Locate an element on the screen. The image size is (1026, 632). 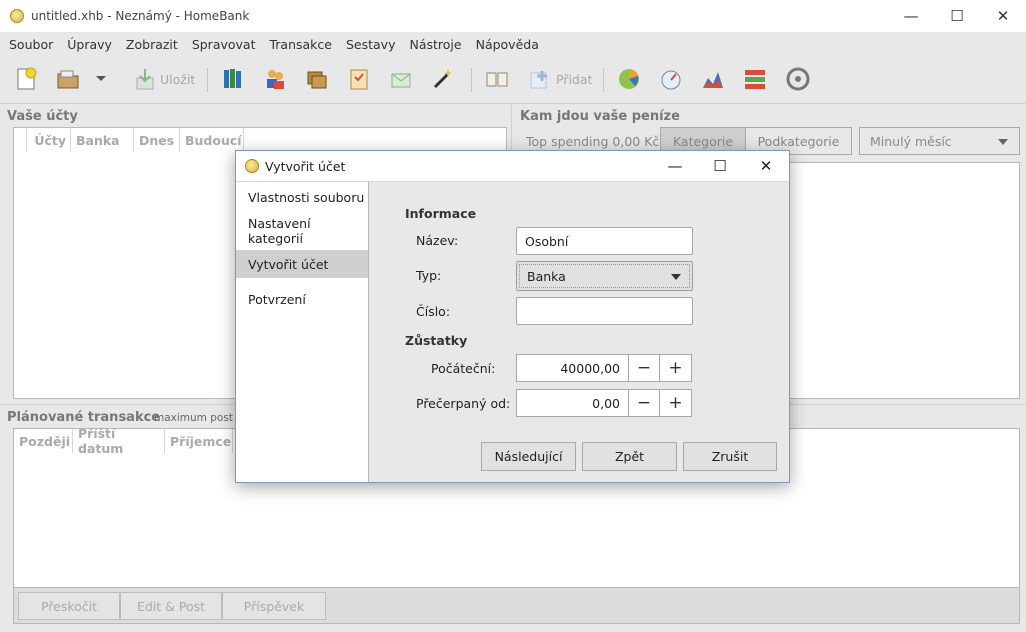
top-spending-value: 0,00 Kč is located at coordinates (636, 141).